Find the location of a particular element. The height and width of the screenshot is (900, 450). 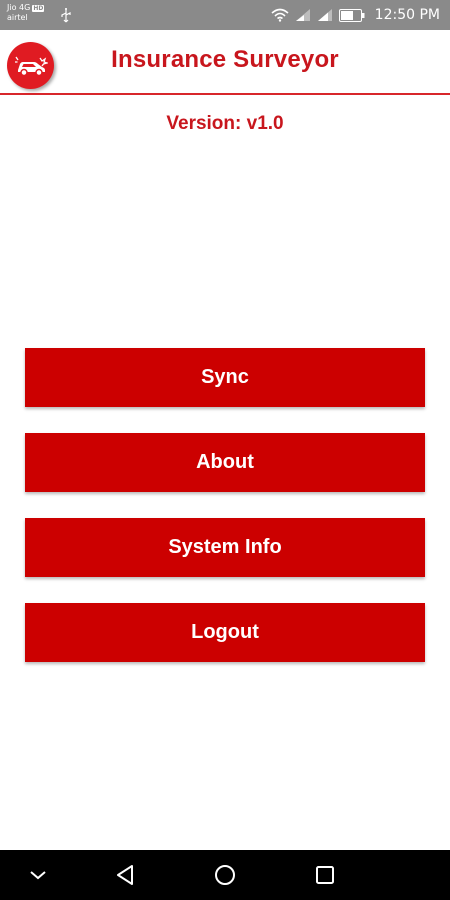

version-label: Version: v1.0 is located at coordinates (225, 123).